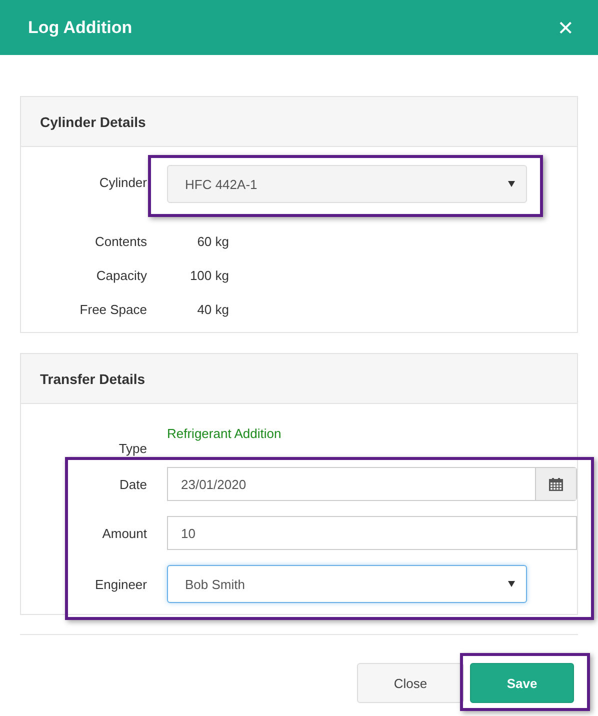 The width and height of the screenshot is (598, 716). Describe the element at coordinates (212, 241) in the screenshot. I see `field-value: 60 kg` at that location.